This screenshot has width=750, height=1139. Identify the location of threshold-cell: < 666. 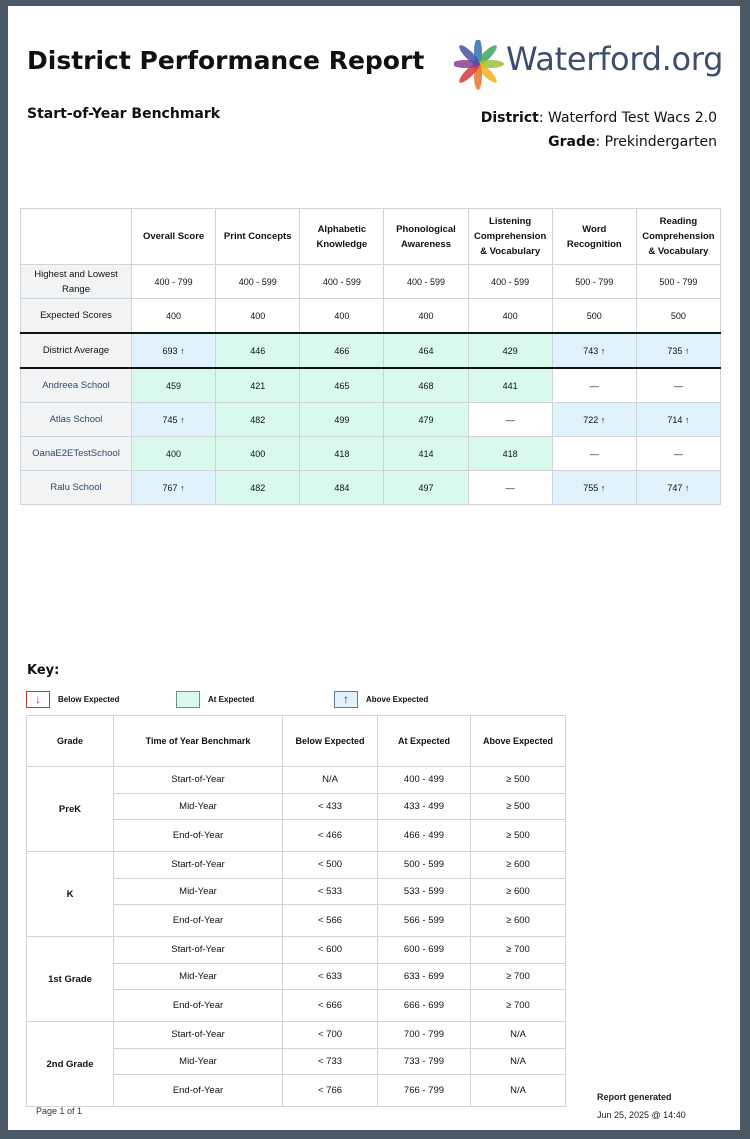
(330, 1005).